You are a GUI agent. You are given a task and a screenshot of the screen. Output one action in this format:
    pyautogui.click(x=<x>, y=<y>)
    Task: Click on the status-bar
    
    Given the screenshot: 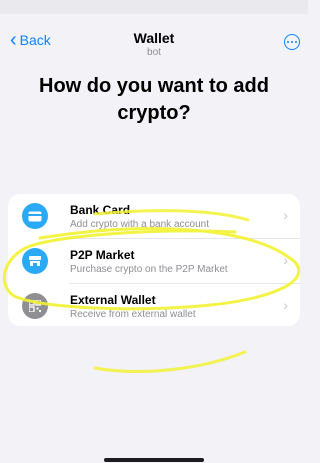 What is the action you would take?
    pyautogui.click(x=154, y=7)
    